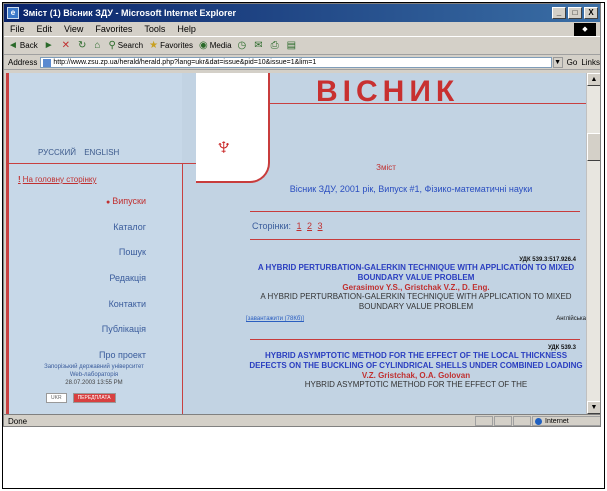  Describe the element at coordinates (186, 29) in the screenshot. I see `menu-help: Help` at that location.